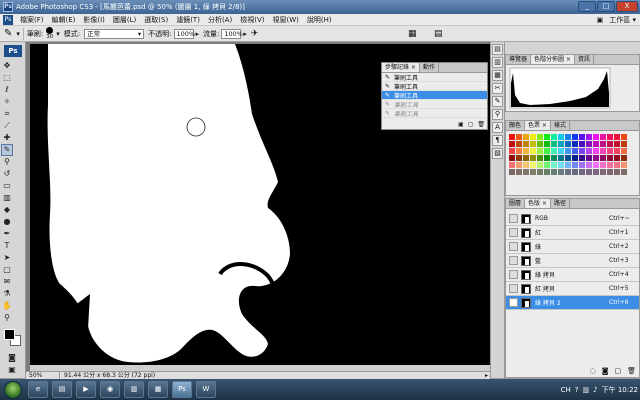  What do you see at coordinates (572, 247) in the screenshot?
I see `channel-row-green: 綠 Ctrl+2` at bounding box center [572, 247].